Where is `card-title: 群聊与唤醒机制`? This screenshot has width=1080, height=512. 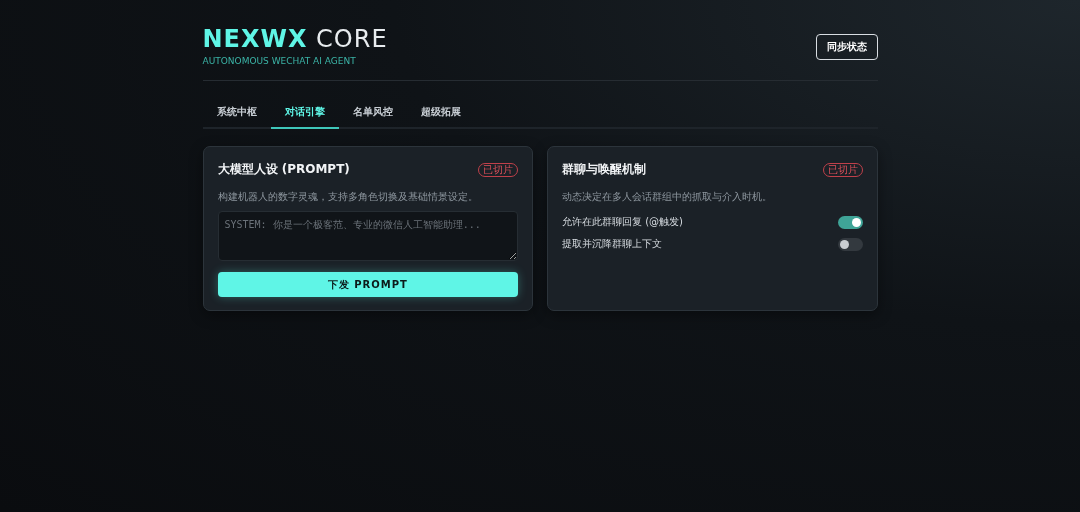 card-title: 群聊与唤醒机制 is located at coordinates (604, 169).